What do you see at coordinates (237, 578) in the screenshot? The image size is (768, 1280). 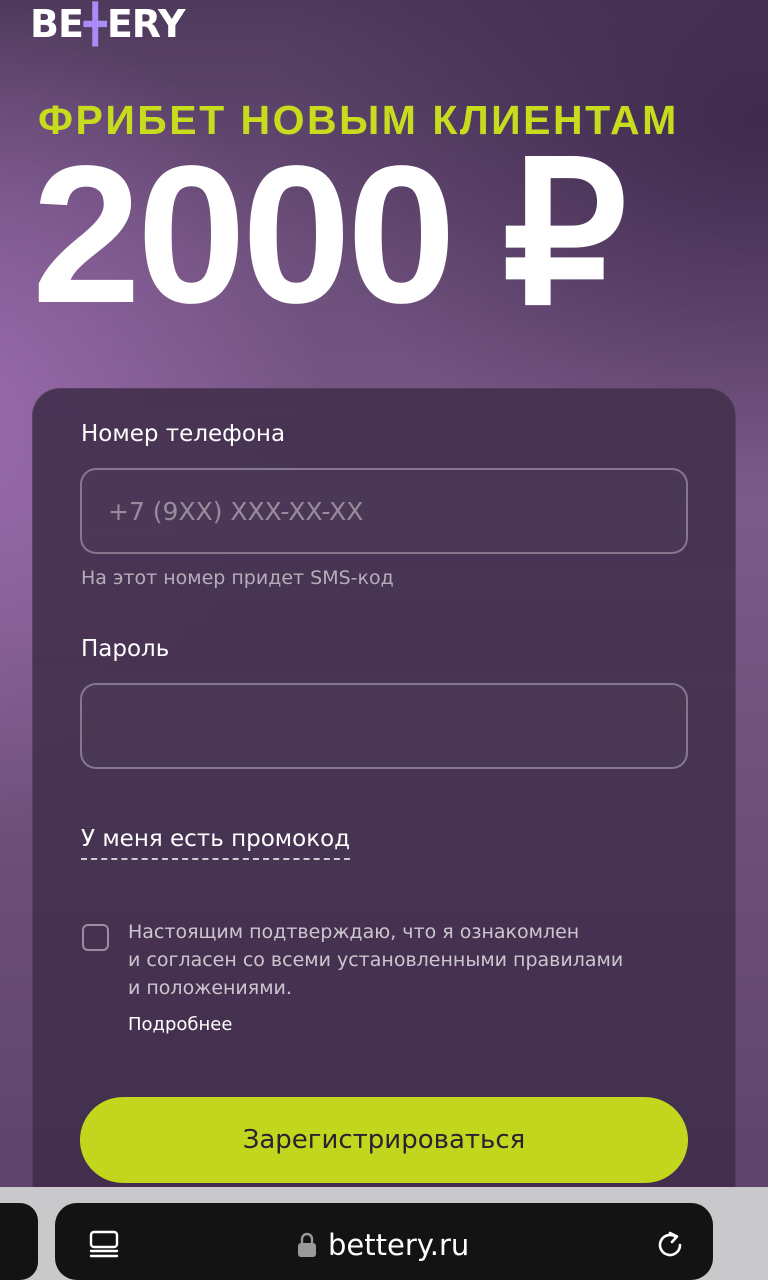 I see `phone-hint: На этот номер придет SMS-код` at bounding box center [237, 578].